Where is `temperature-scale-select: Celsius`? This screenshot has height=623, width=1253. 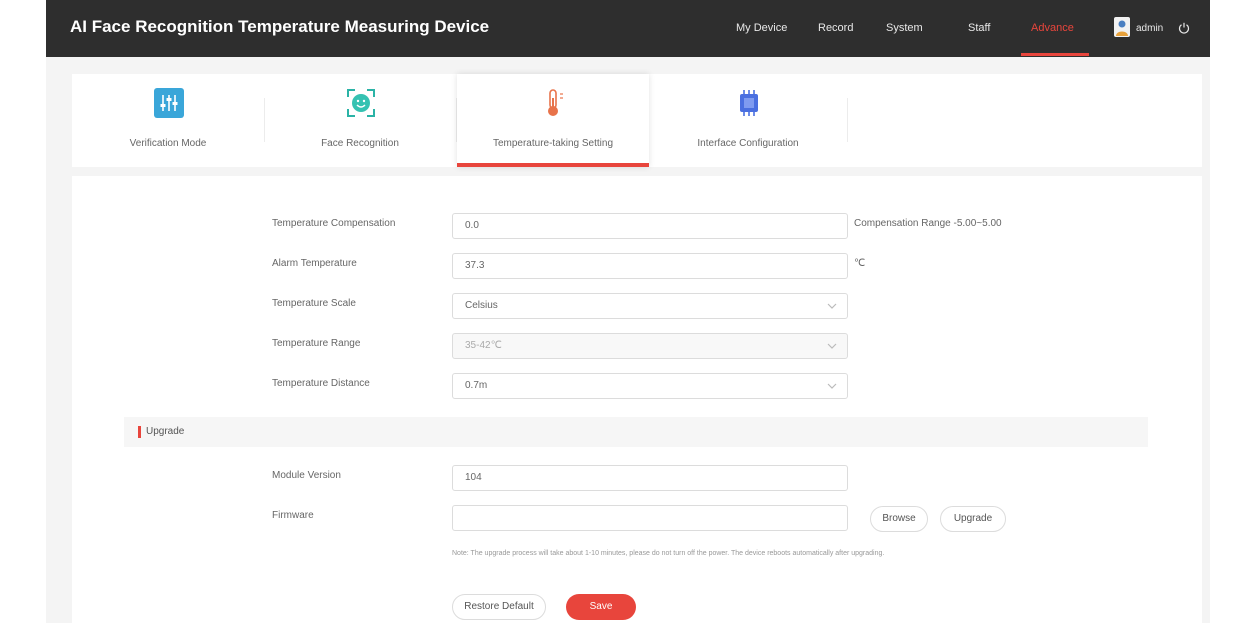
temperature-scale-select: Celsius is located at coordinates (650, 306).